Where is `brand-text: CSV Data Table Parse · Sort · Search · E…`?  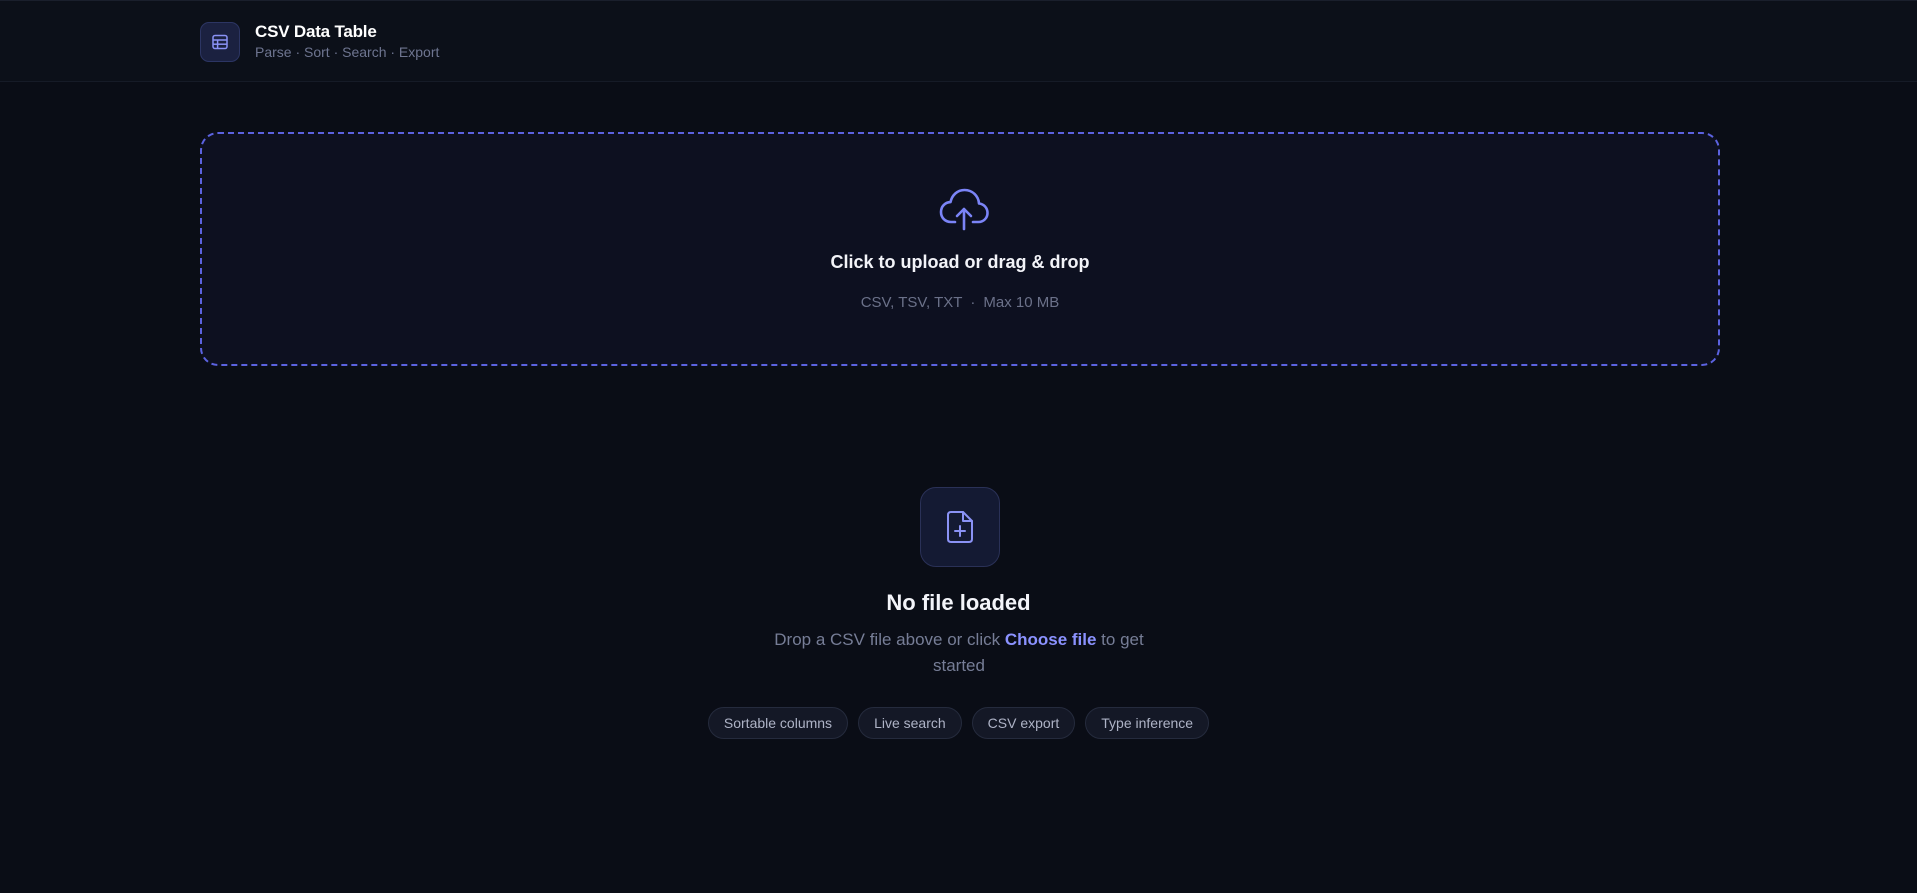 brand-text: CSV Data Table Parse · Sort · Search · E… is located at coordinates (347, 42).